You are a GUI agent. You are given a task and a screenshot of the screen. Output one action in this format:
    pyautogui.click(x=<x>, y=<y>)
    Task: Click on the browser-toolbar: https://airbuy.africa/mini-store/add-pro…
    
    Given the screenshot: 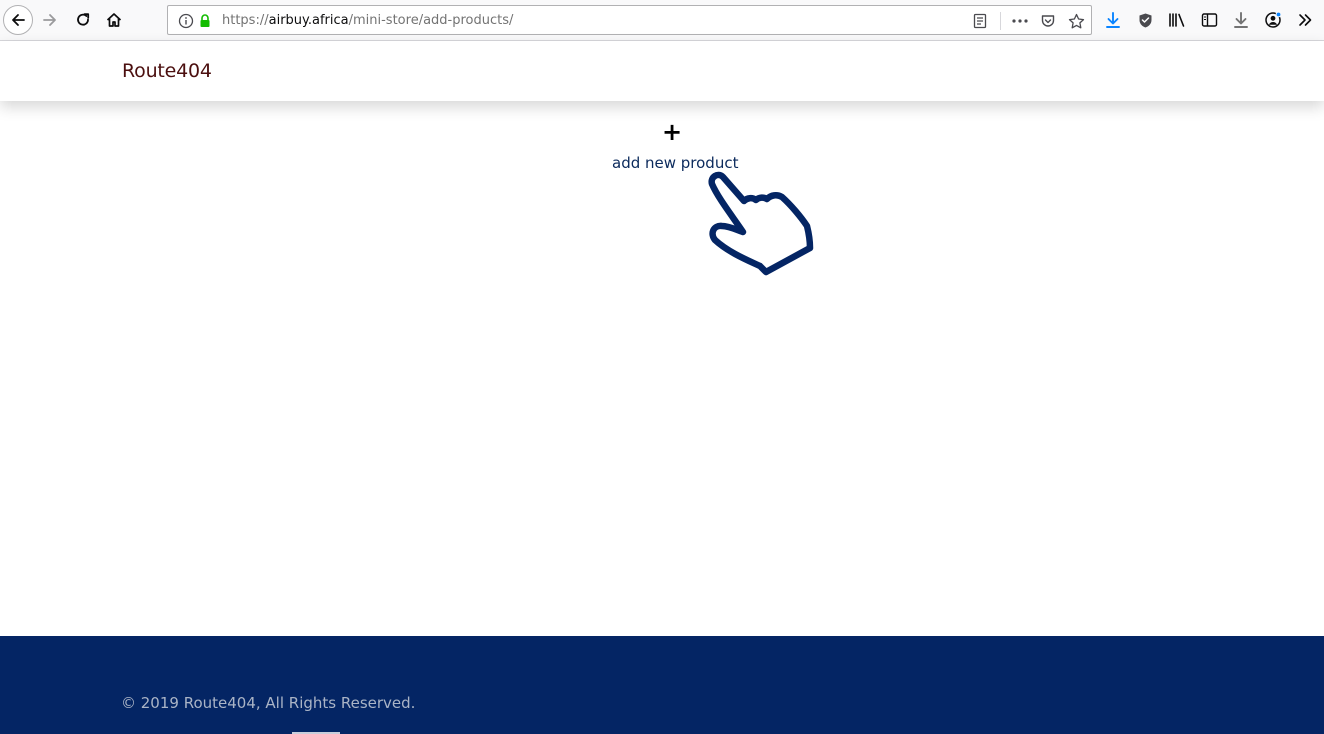 What is the action you would take?
    pyautogui.click(x=662, y=20)
    